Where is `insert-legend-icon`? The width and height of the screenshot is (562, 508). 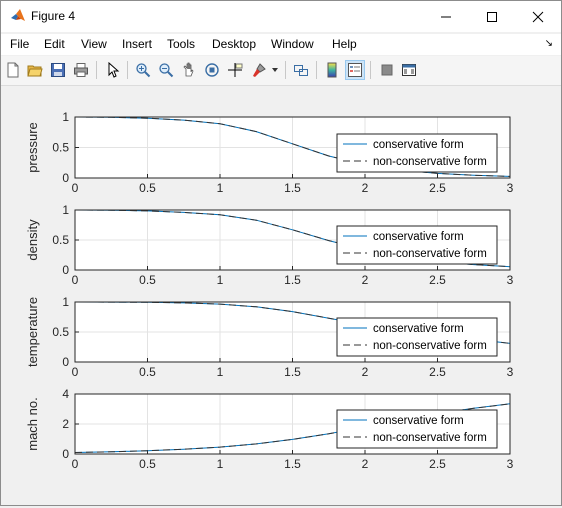
insert-legend-icon is located at coordinates (355, 70).